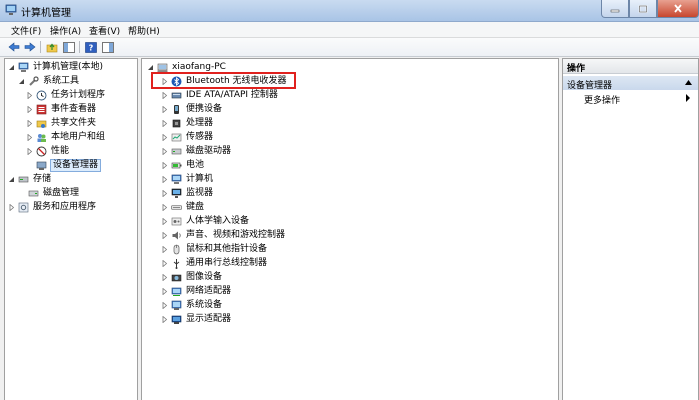  Describe the element at coordinates (29, 179) in the screenshot. I see `console-tree-item: 存储` at that location.